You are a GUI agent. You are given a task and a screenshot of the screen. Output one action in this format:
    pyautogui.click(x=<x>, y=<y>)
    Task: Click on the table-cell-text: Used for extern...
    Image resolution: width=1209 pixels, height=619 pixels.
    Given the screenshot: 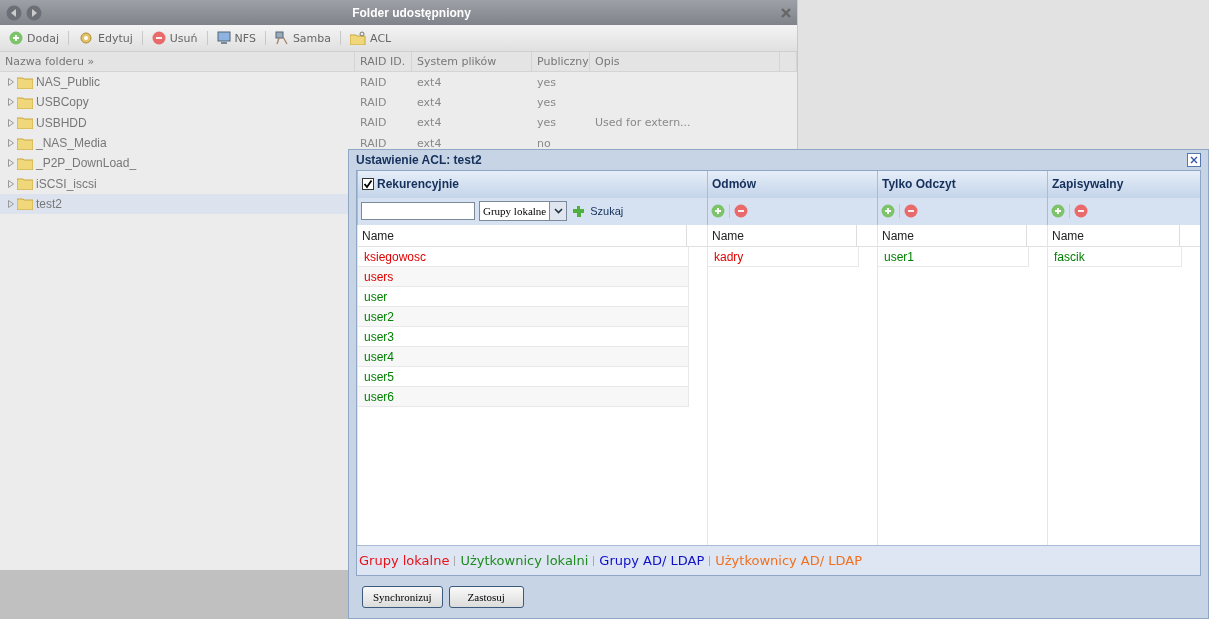 What is the action you would take?
    pyautogui.click(x=643, y=123)
    